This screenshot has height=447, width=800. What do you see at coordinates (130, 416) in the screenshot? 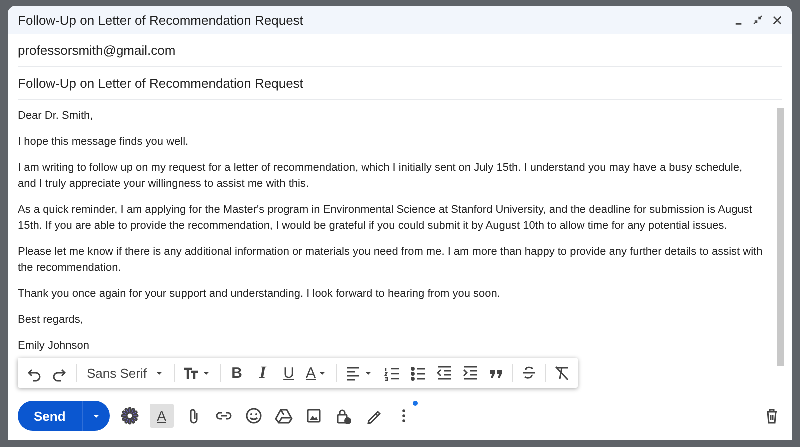
I see `sparkle-icon` at bounding box center [130, 416].